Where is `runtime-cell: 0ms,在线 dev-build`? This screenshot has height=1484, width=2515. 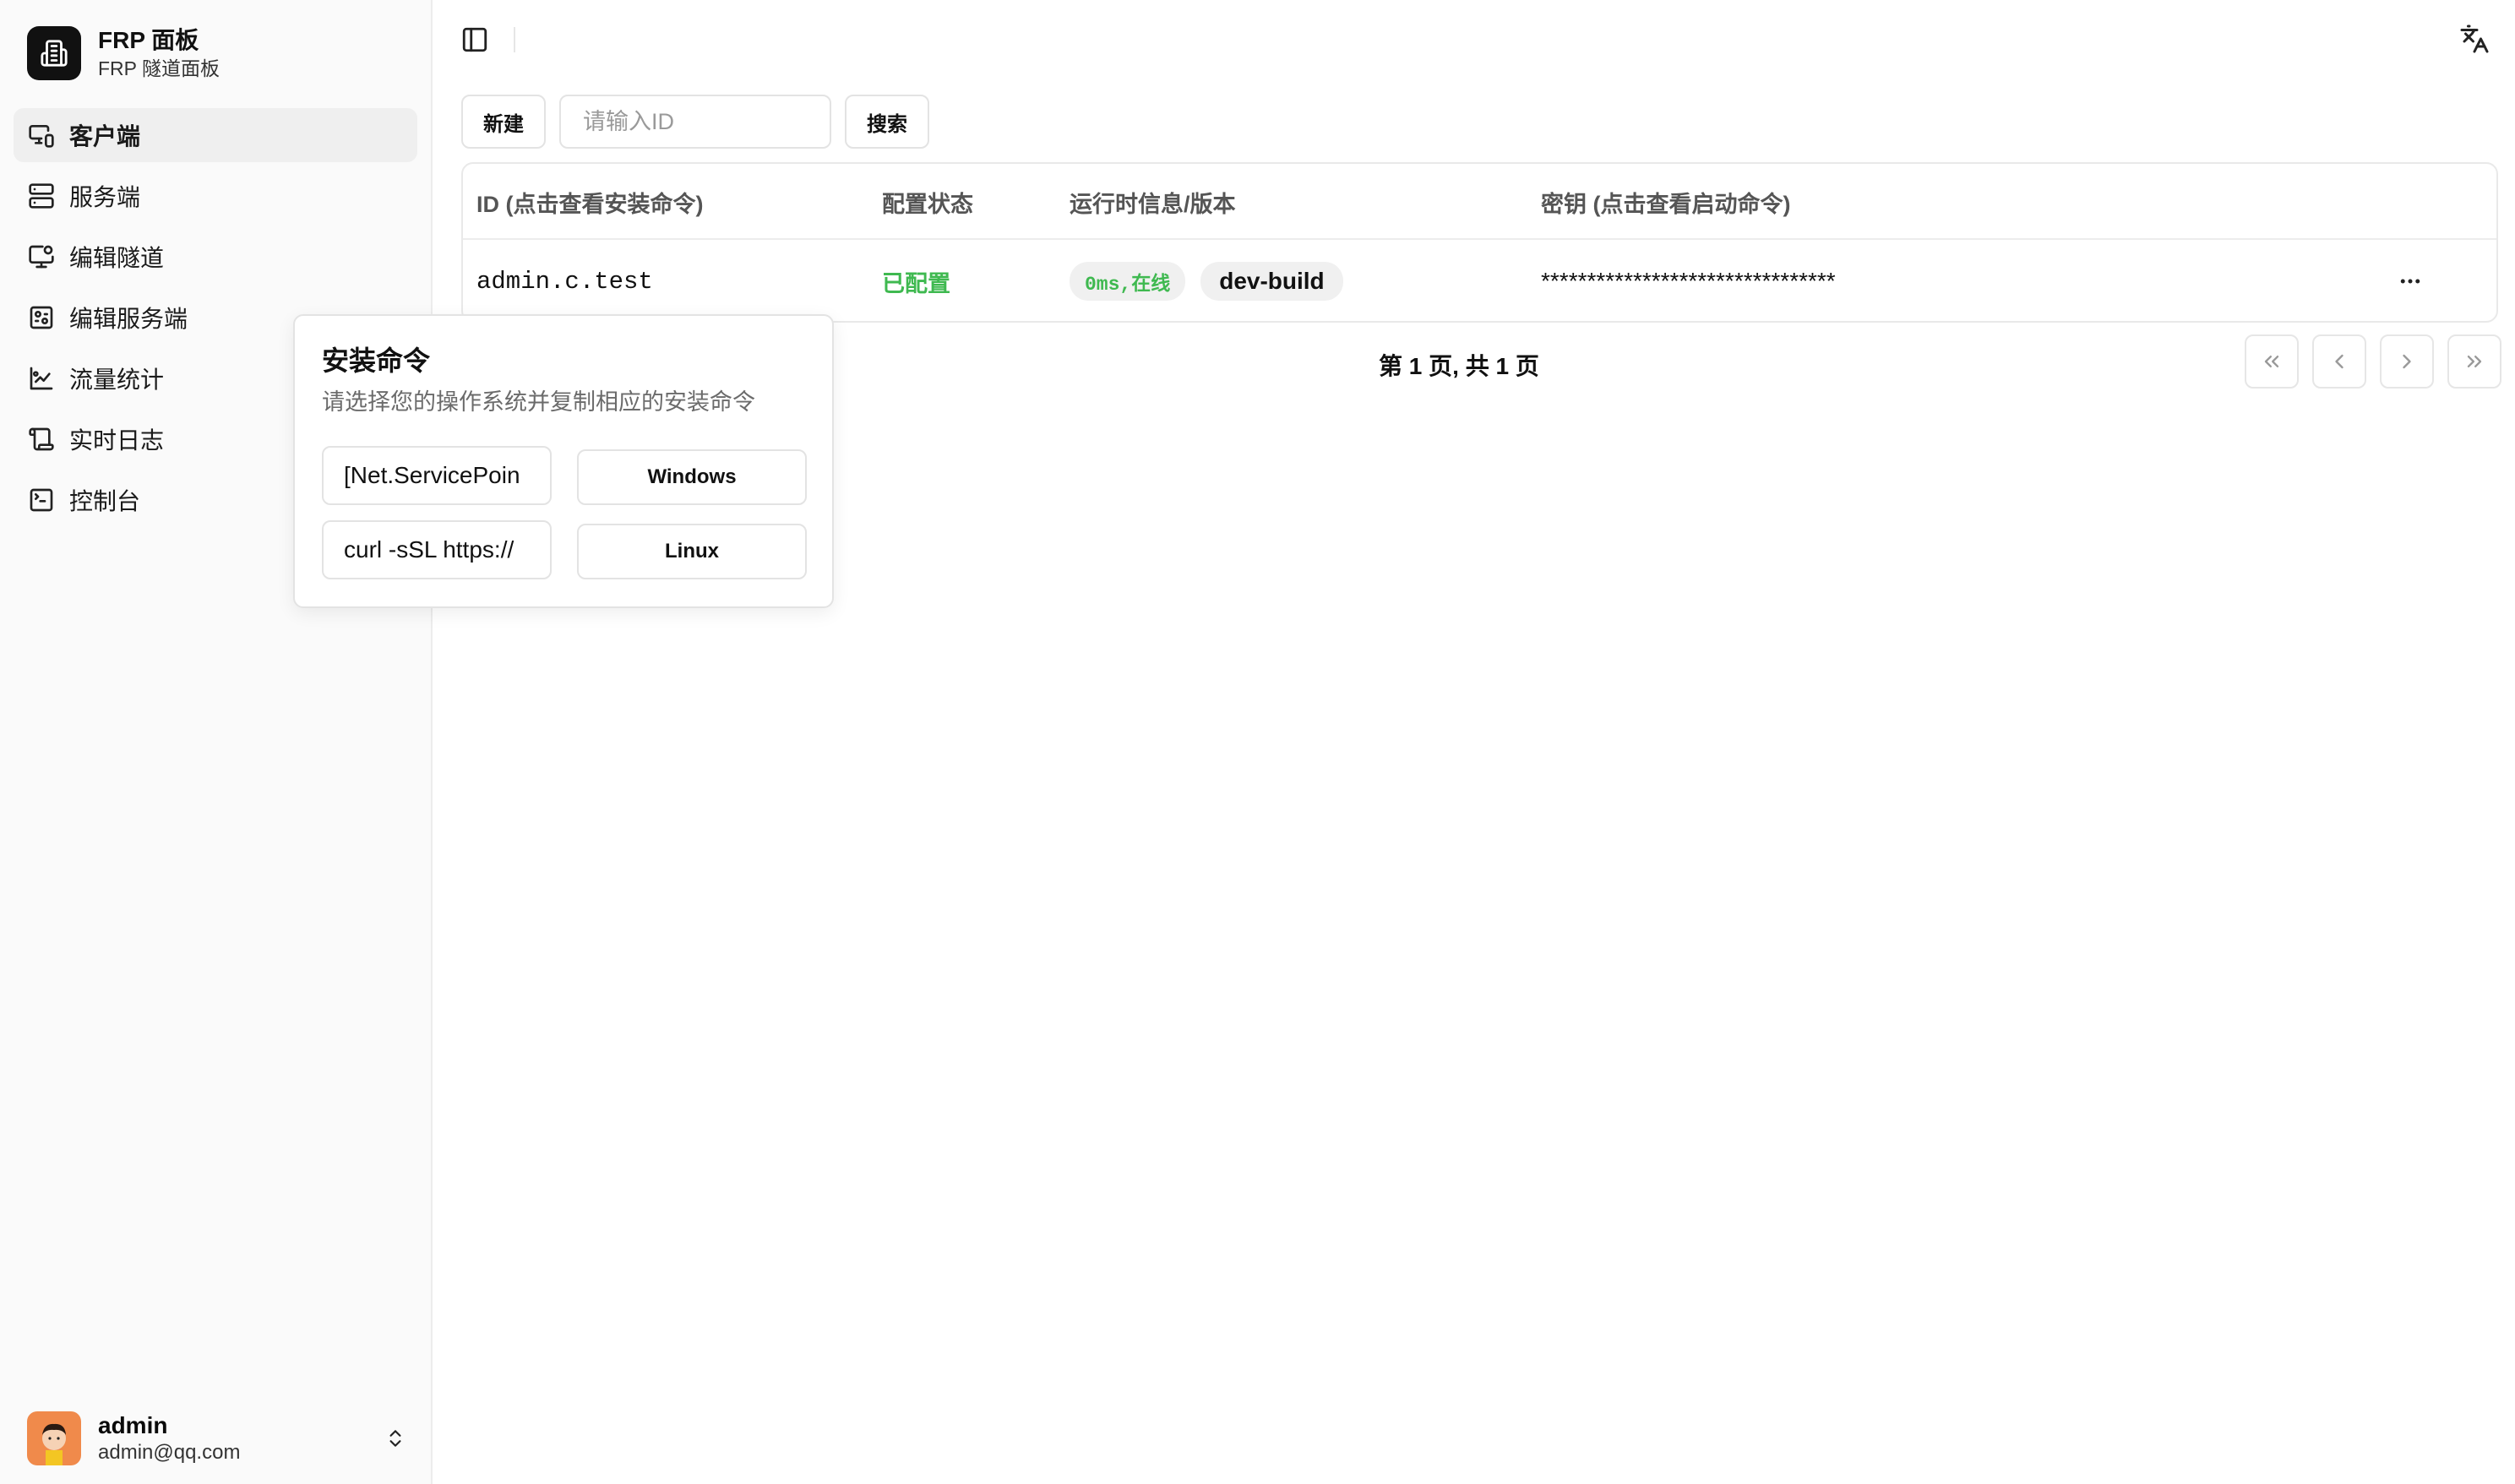 runtime-cell: 0ms,在线 dev-build is located at coordinates (1206, 281).